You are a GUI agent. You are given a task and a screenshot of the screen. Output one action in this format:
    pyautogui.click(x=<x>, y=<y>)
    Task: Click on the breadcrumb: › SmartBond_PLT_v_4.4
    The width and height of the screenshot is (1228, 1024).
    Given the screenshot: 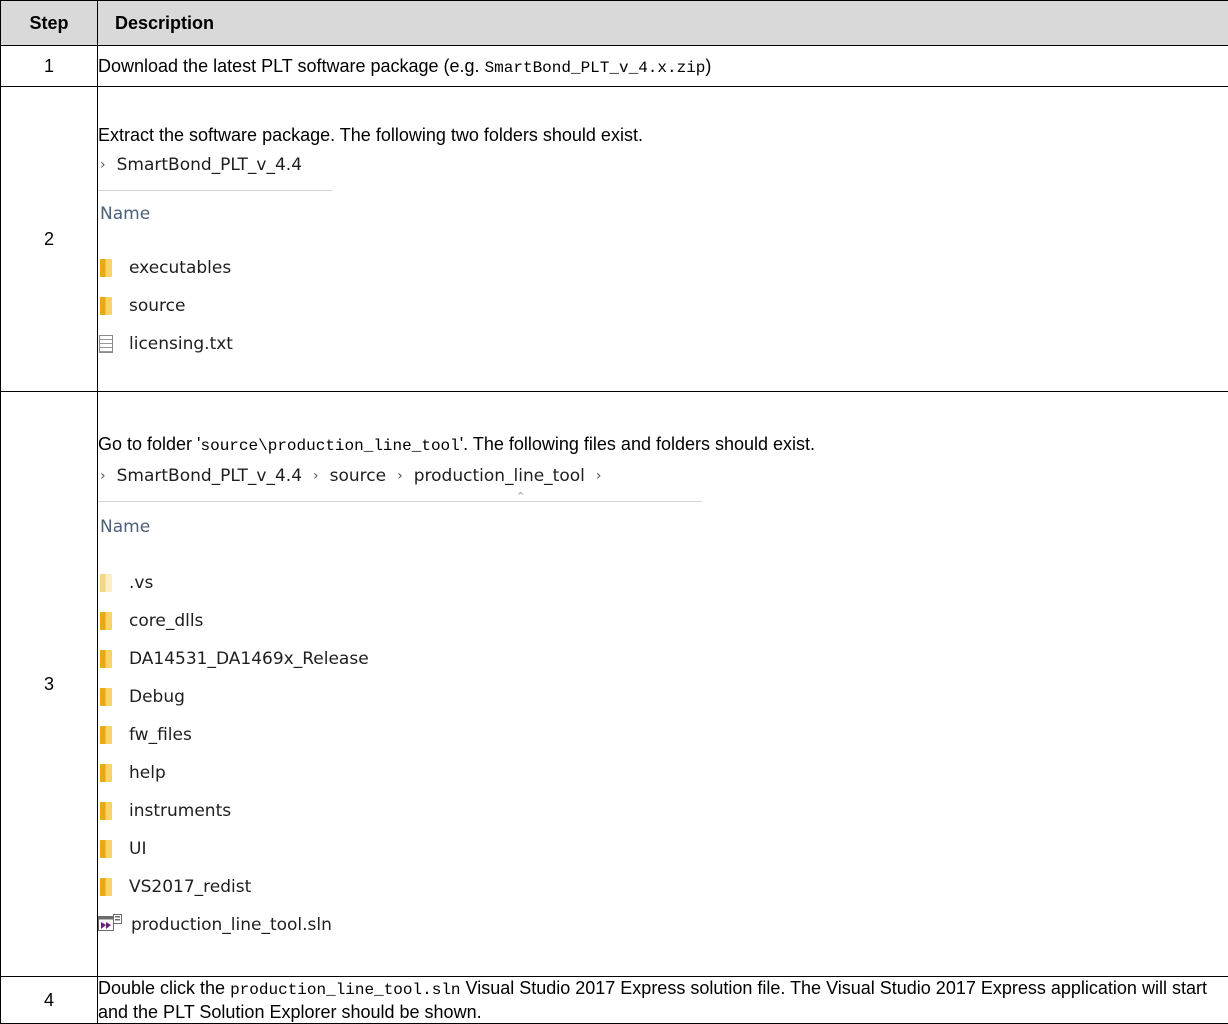 What is the action you would take?
    pyautogui.click(x=215, y=165)
    